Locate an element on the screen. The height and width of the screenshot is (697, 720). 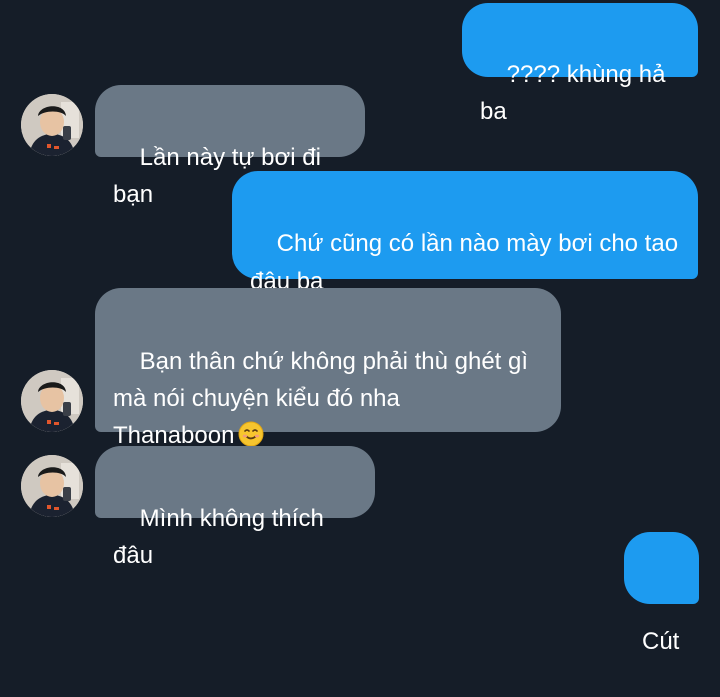
incoming-message-bubble: Mình không thích đâu is located at coordinates (235, 507).